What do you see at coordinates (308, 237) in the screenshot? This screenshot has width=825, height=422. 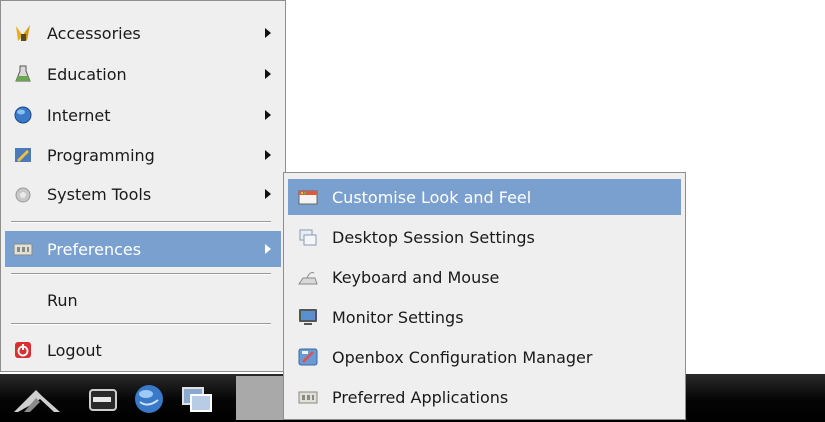 I see `desktop-session-icon` at bounding box center [308, 237].